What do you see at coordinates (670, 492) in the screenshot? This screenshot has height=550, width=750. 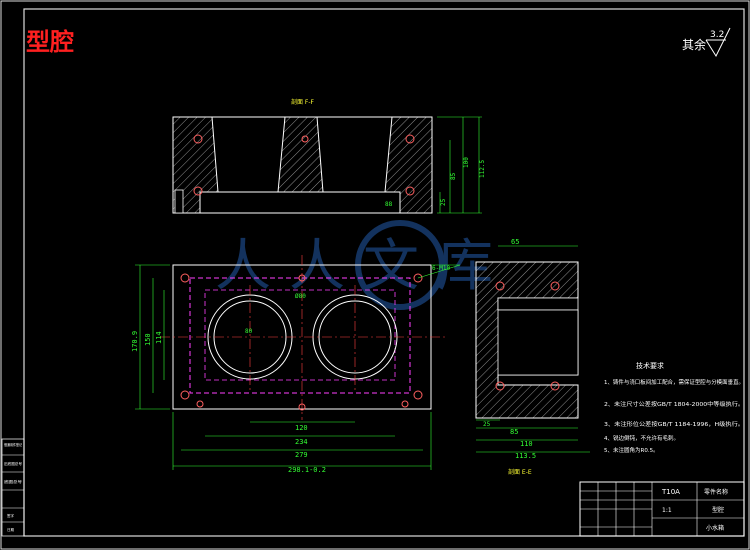 I see `tb-material: T10A` at bounding box center [670, 492].